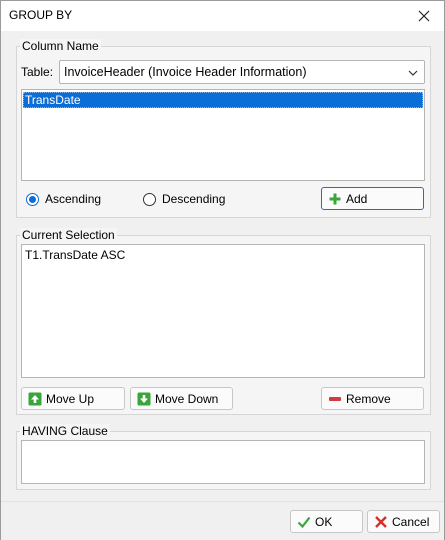  I want to click on having-label: HAVING Clause, so click(65, 431).